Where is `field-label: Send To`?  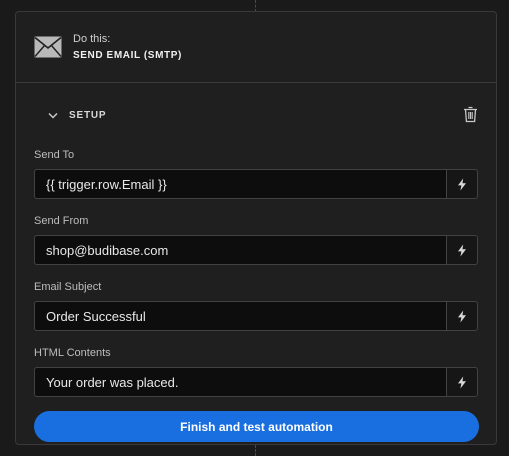
field-label: Send To is located at coordinates (54, 155).